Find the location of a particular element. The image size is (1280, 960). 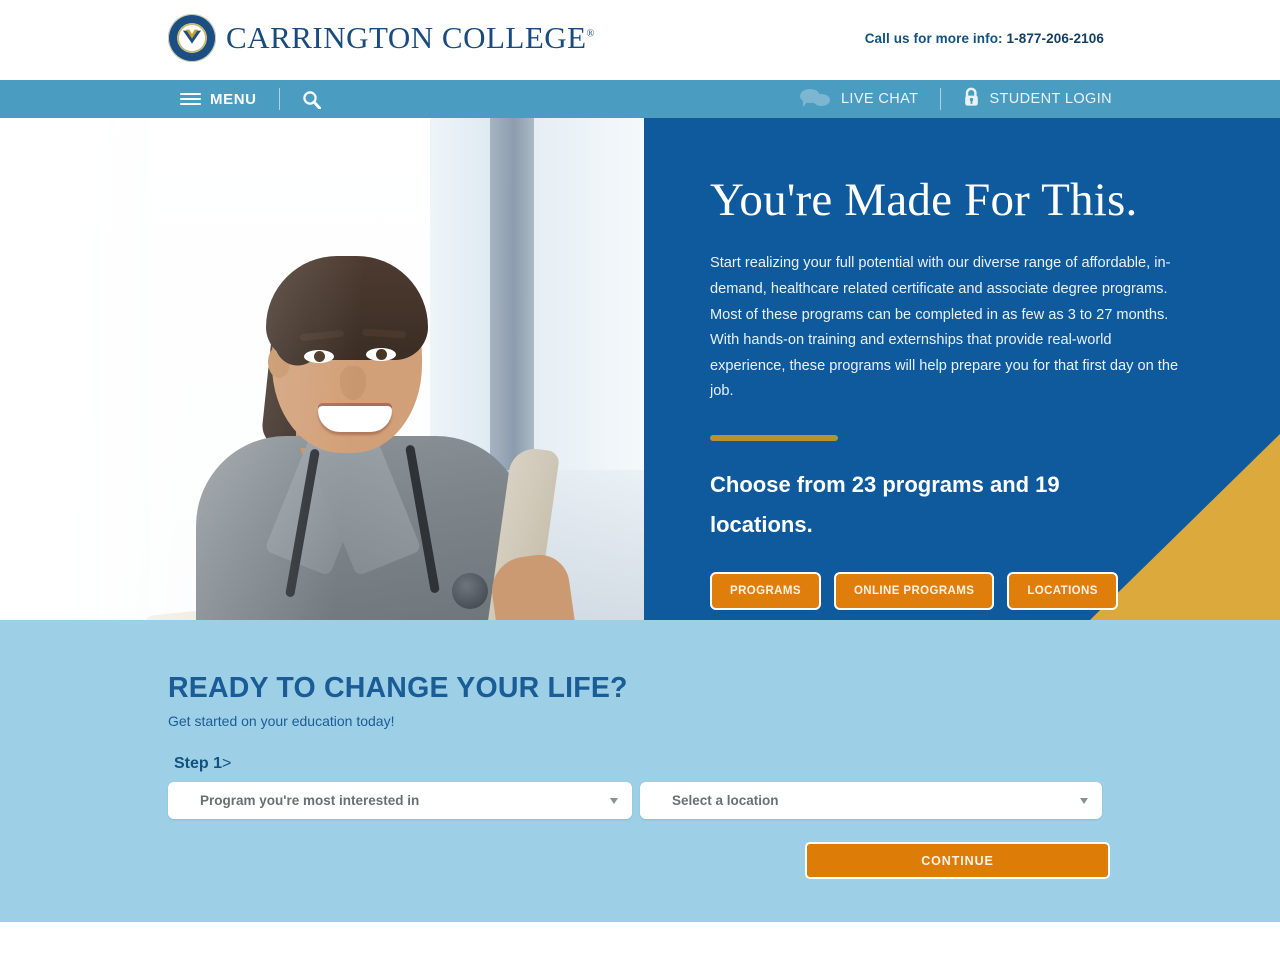

online-programs-button: ONLINE PROGRAMS is located at coordinates (914, 590).